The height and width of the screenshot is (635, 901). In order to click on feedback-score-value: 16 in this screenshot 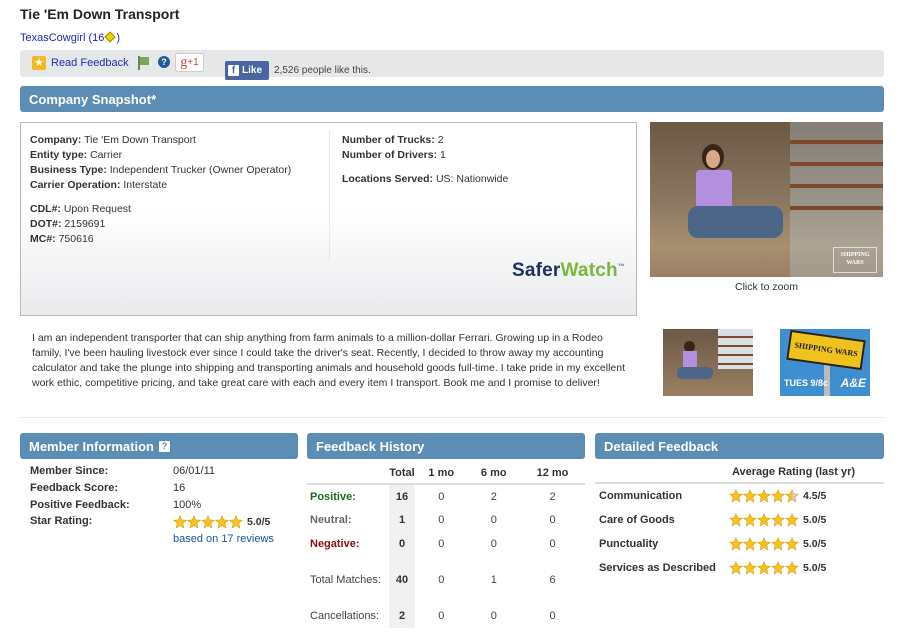, I will do `click(179, 488)`.